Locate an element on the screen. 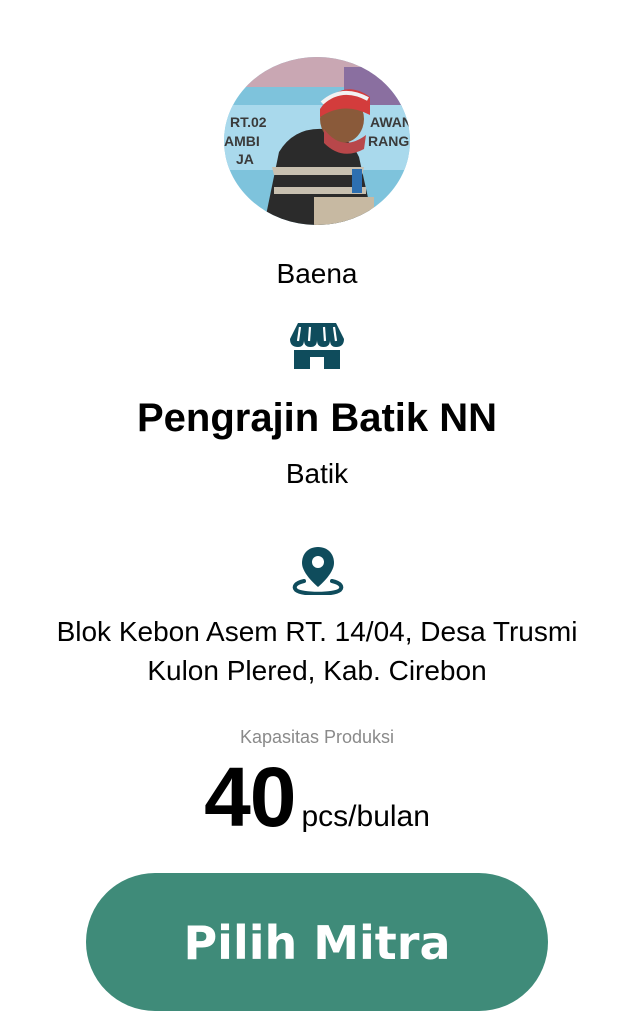 Image resolution: width=634 pixels, height=1012 pixels. capacity-display: 40 pcs/bulan is located at coordinates (317, 797).